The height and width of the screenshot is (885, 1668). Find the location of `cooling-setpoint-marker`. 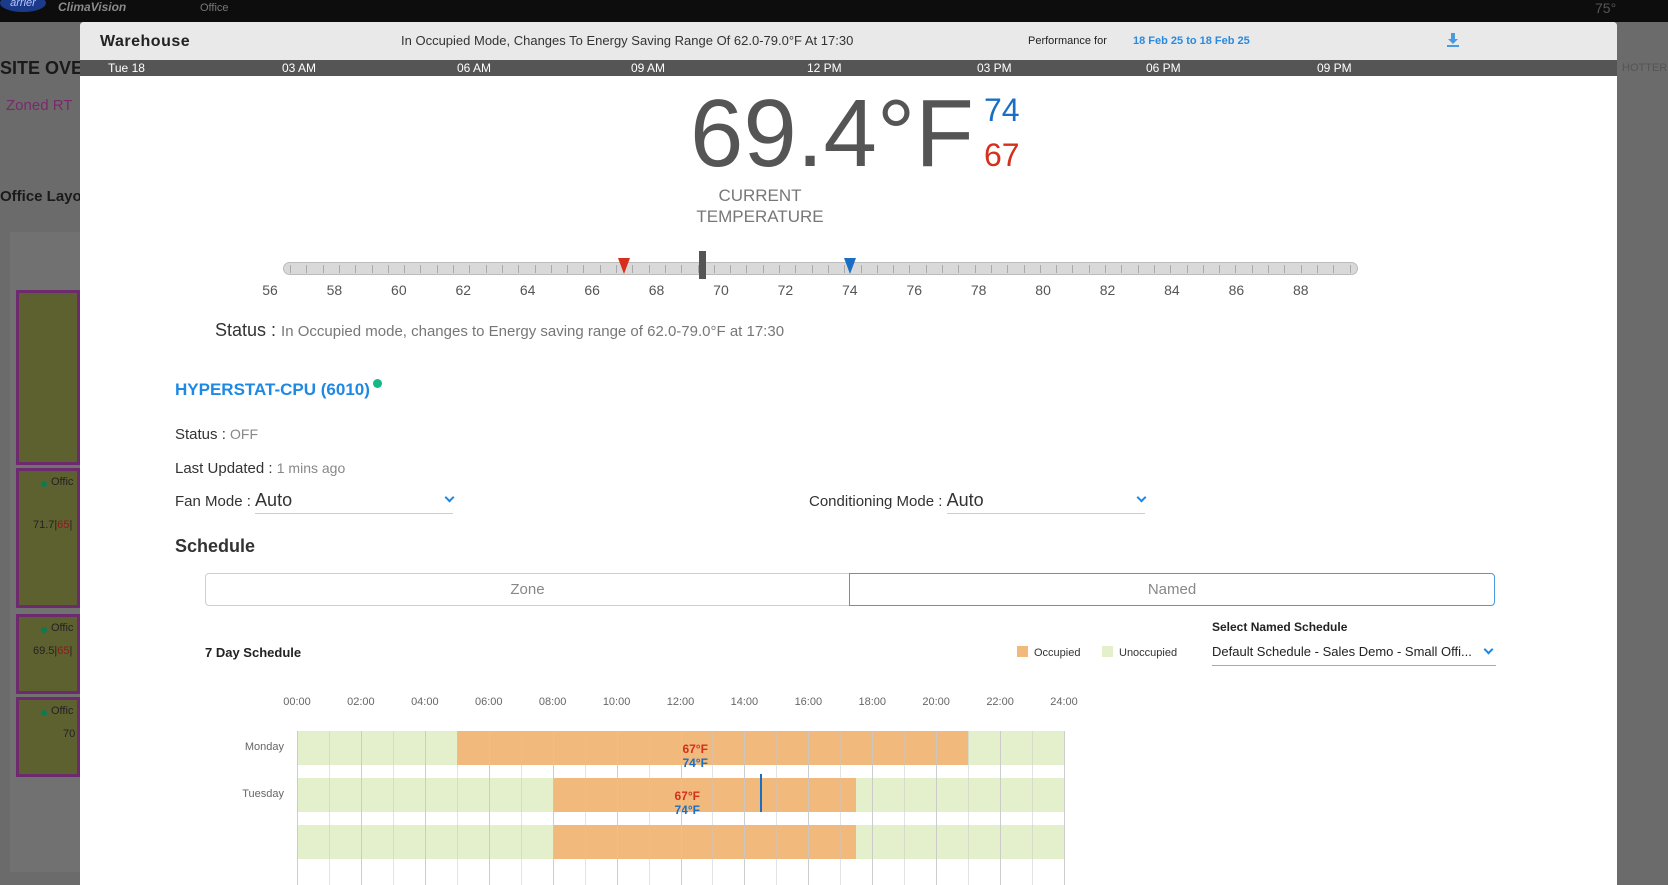

cooling-setpoint-marker is located at coordinates (849, 266).